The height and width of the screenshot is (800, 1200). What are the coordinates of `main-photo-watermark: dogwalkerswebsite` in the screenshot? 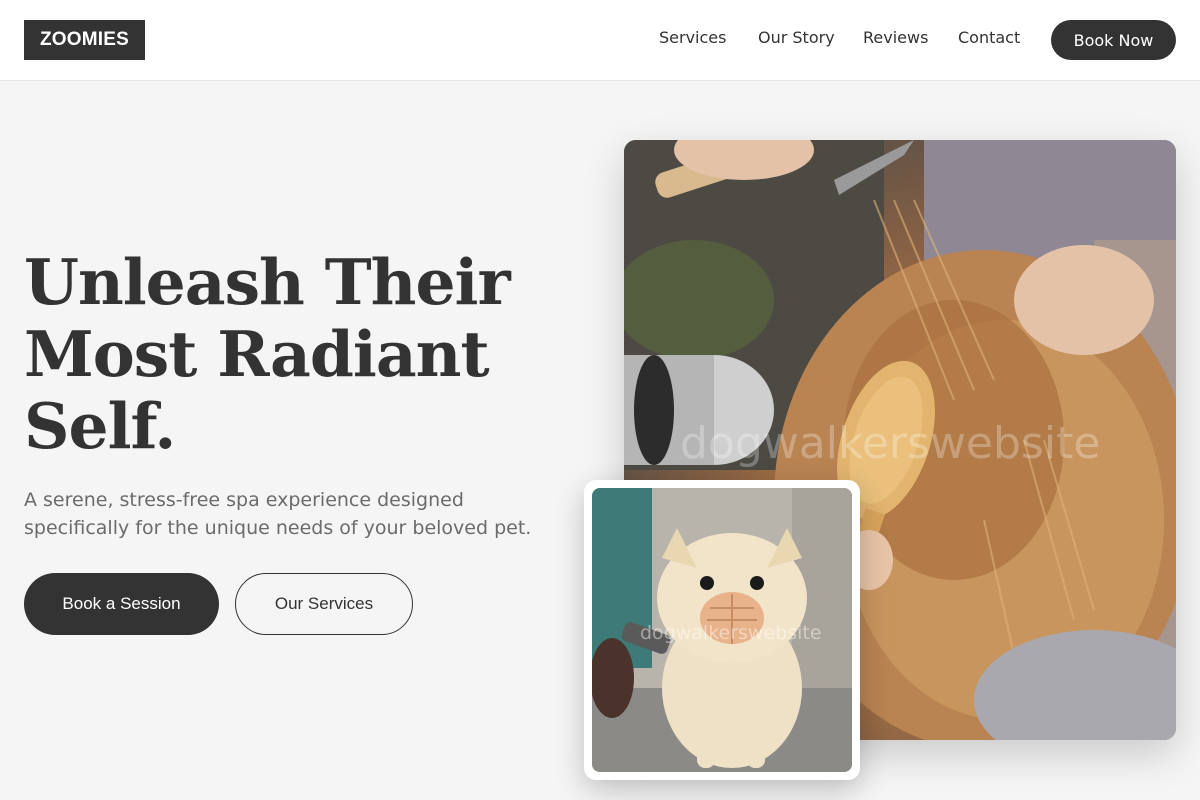 It's located at (890, 443).